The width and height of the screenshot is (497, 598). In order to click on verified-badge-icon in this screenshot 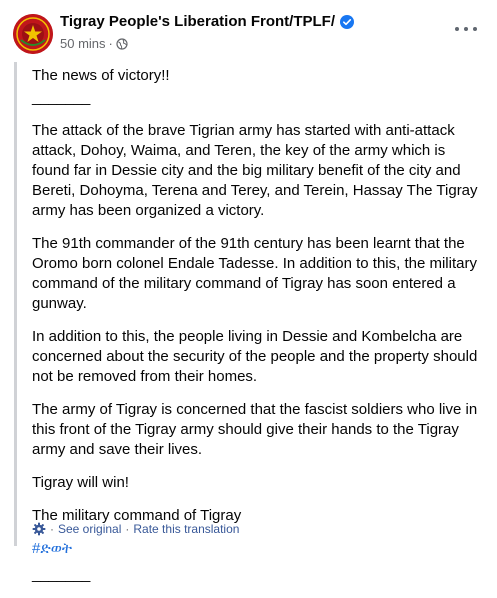, I will do `click(347, 21)`.